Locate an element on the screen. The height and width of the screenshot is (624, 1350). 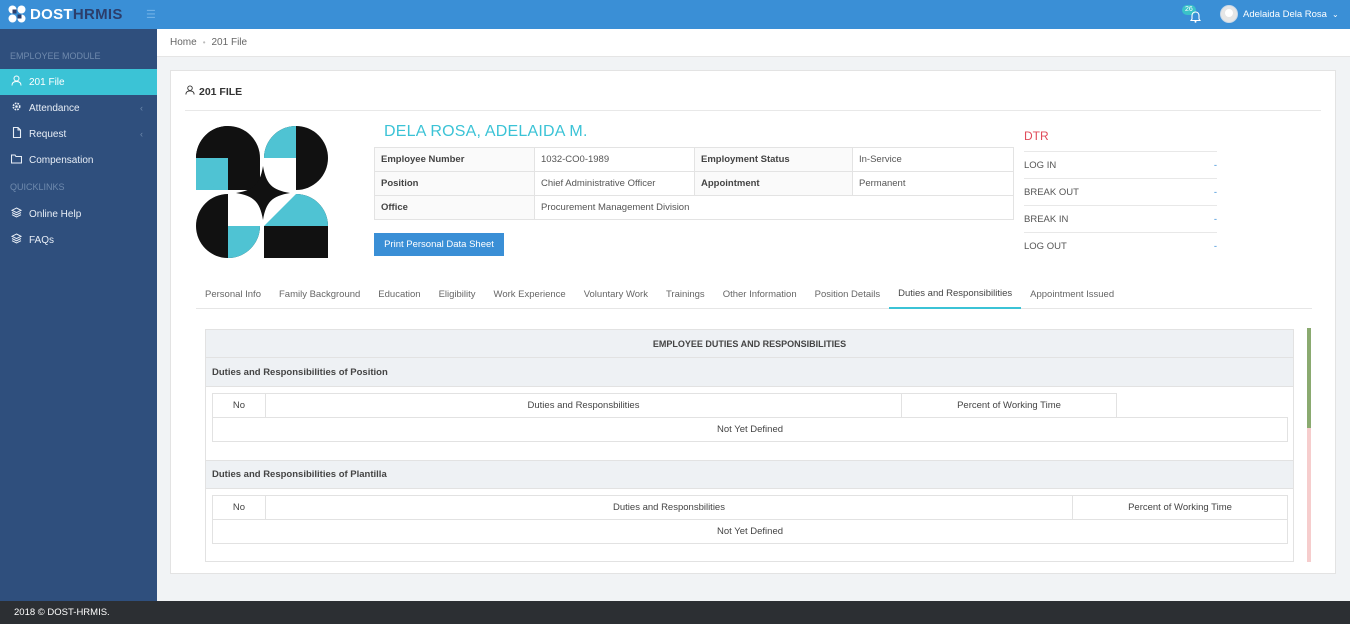
employee-name: DELA ROSA, ADELAIDA M. is located at coordinates (486, 131).